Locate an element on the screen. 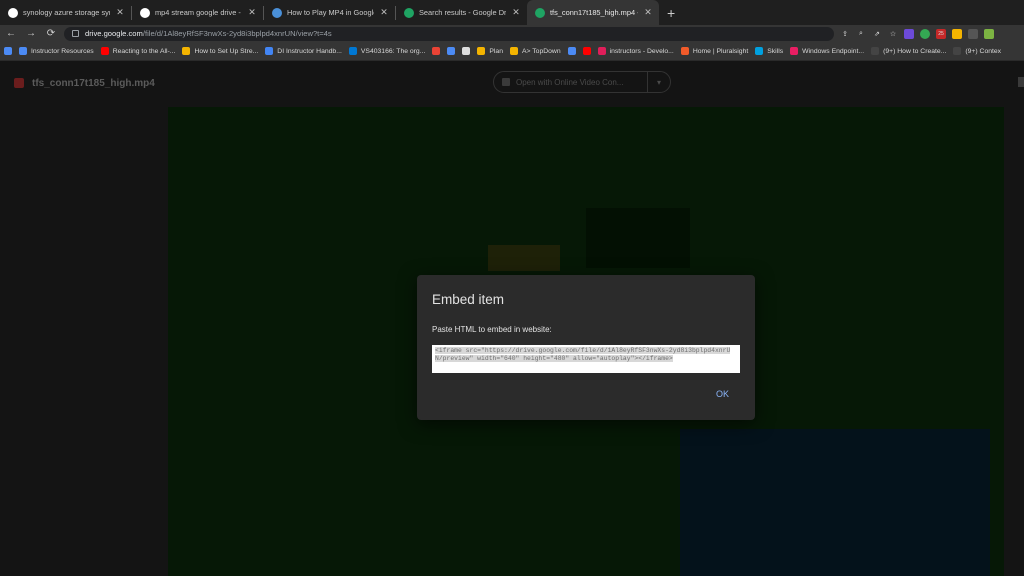 The image size is (1024, 576). video-file-icon is located at coordinates (19, 83).